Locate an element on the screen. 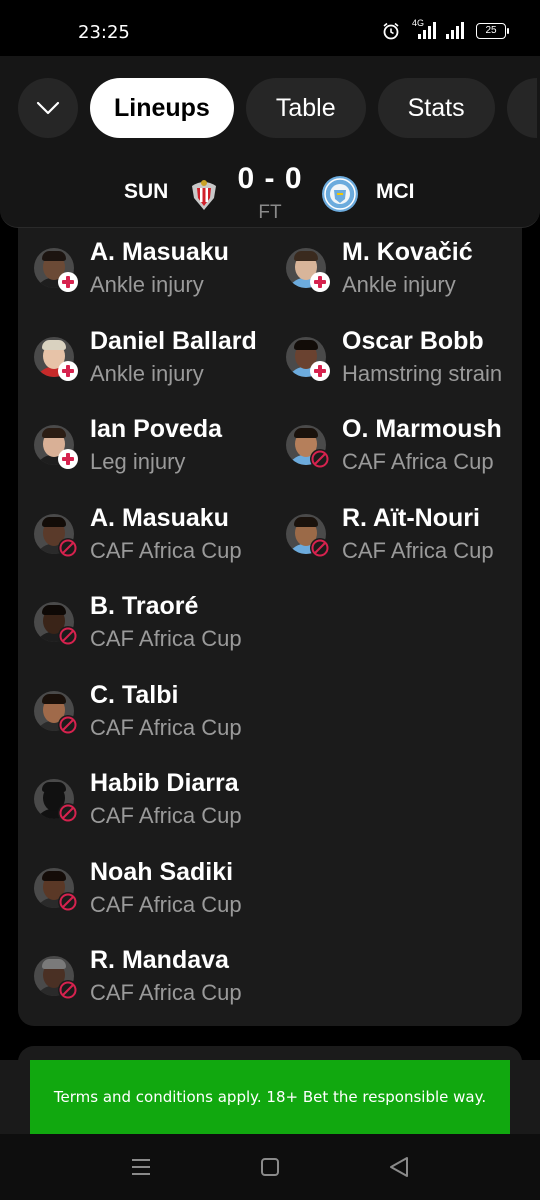  player-row: Oscar Bobb Hamstring strain is located at coordinates (395, 367).